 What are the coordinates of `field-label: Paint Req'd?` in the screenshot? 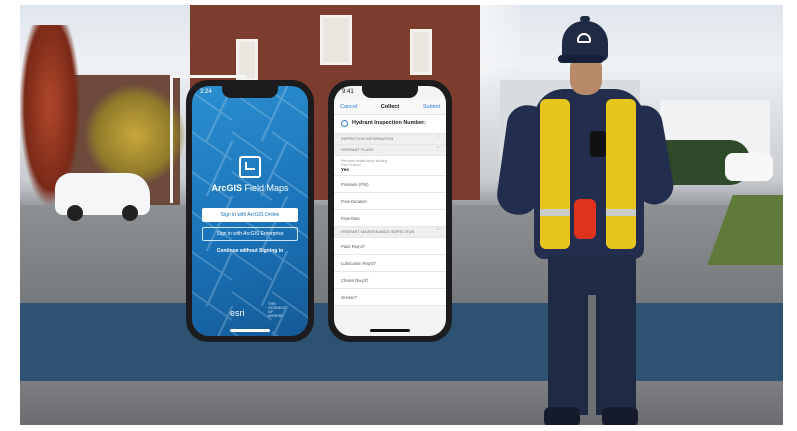 It's located at (353, 246).